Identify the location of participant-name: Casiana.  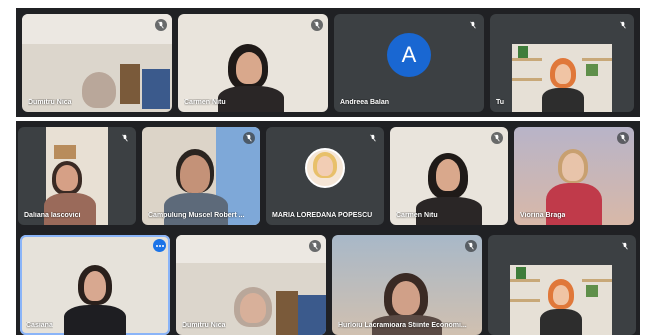
(39, 325).